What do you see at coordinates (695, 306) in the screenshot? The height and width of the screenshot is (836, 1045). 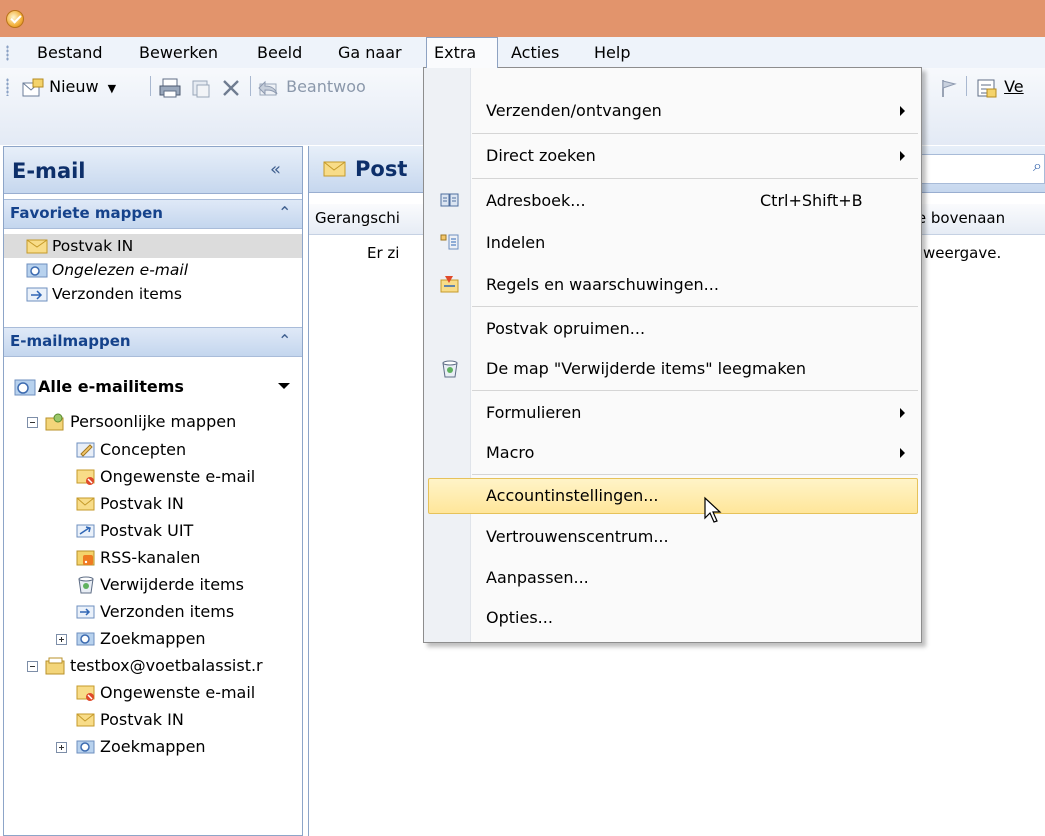 I see `menu-separator` at bounding box center [695, 306].